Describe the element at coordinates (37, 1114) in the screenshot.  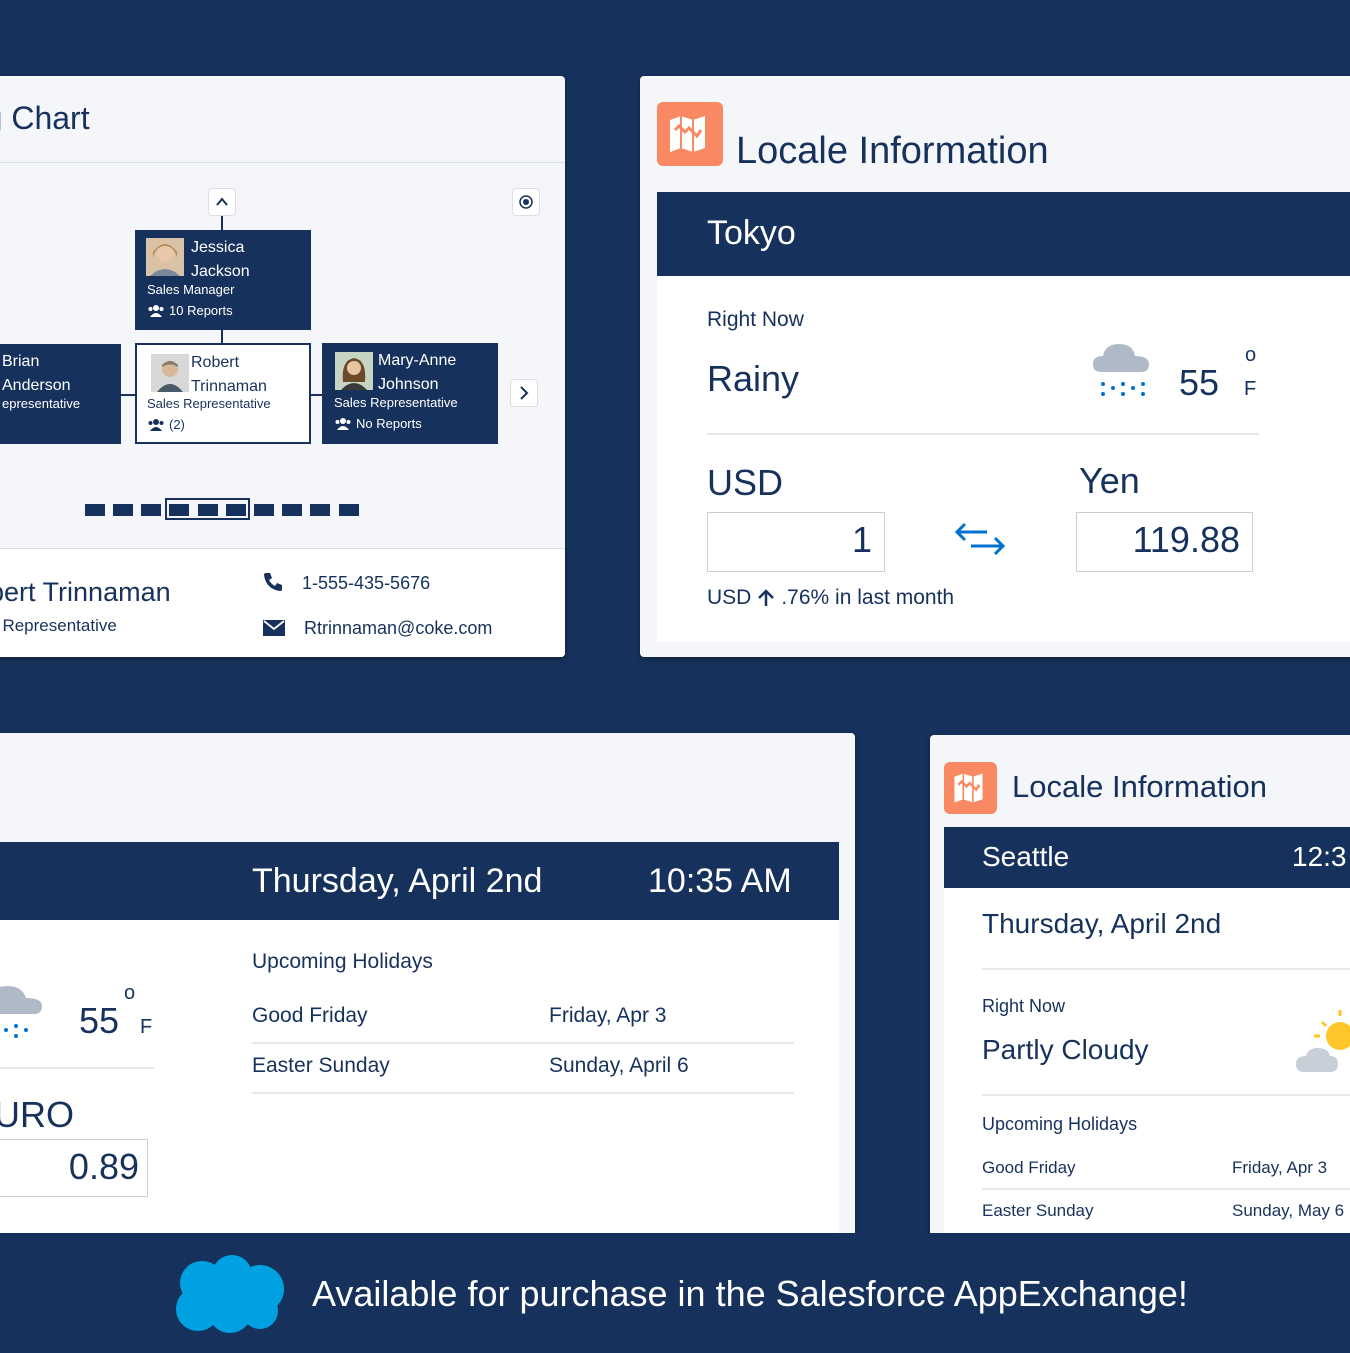
I see `currency-name: EURO` at that location.